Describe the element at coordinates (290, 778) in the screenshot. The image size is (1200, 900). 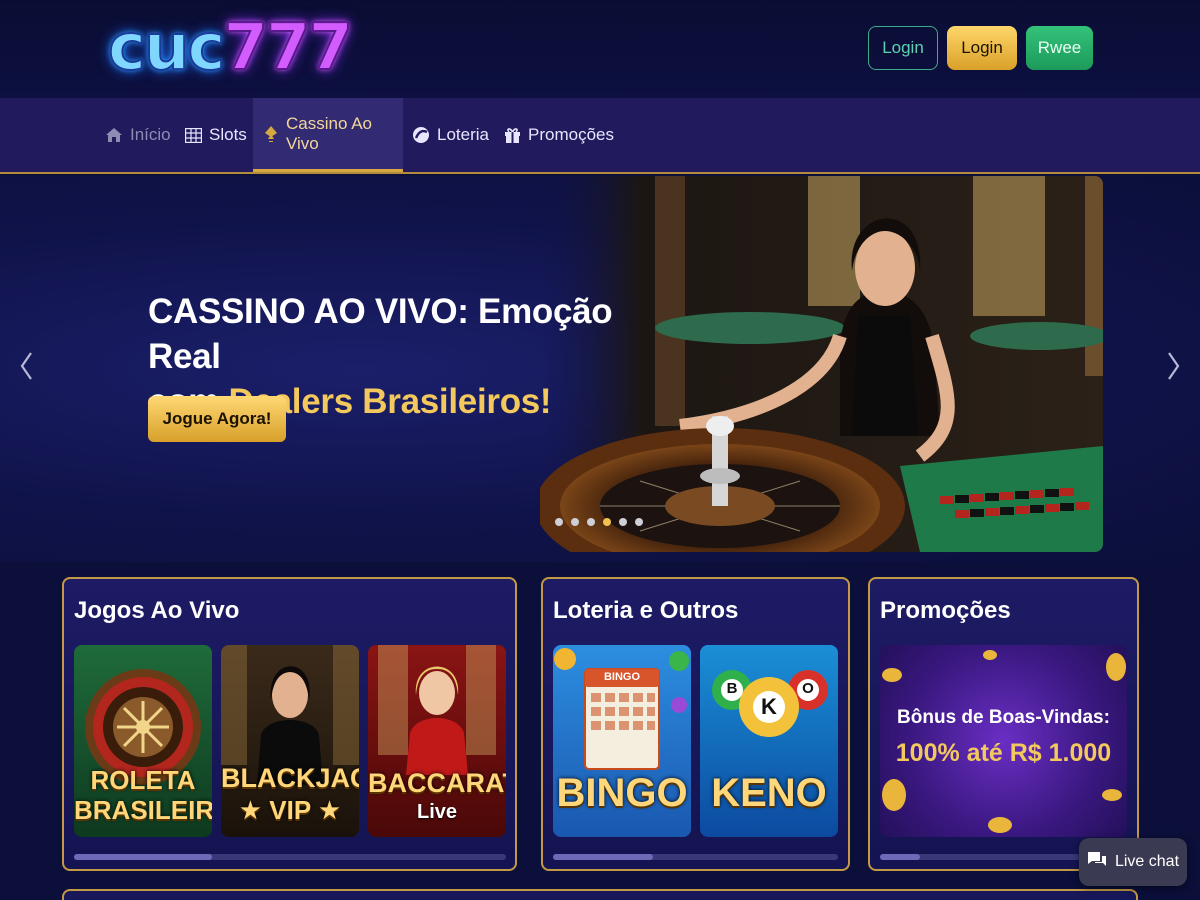
I see `tile-label-line1: BLACKJACK` at that location.